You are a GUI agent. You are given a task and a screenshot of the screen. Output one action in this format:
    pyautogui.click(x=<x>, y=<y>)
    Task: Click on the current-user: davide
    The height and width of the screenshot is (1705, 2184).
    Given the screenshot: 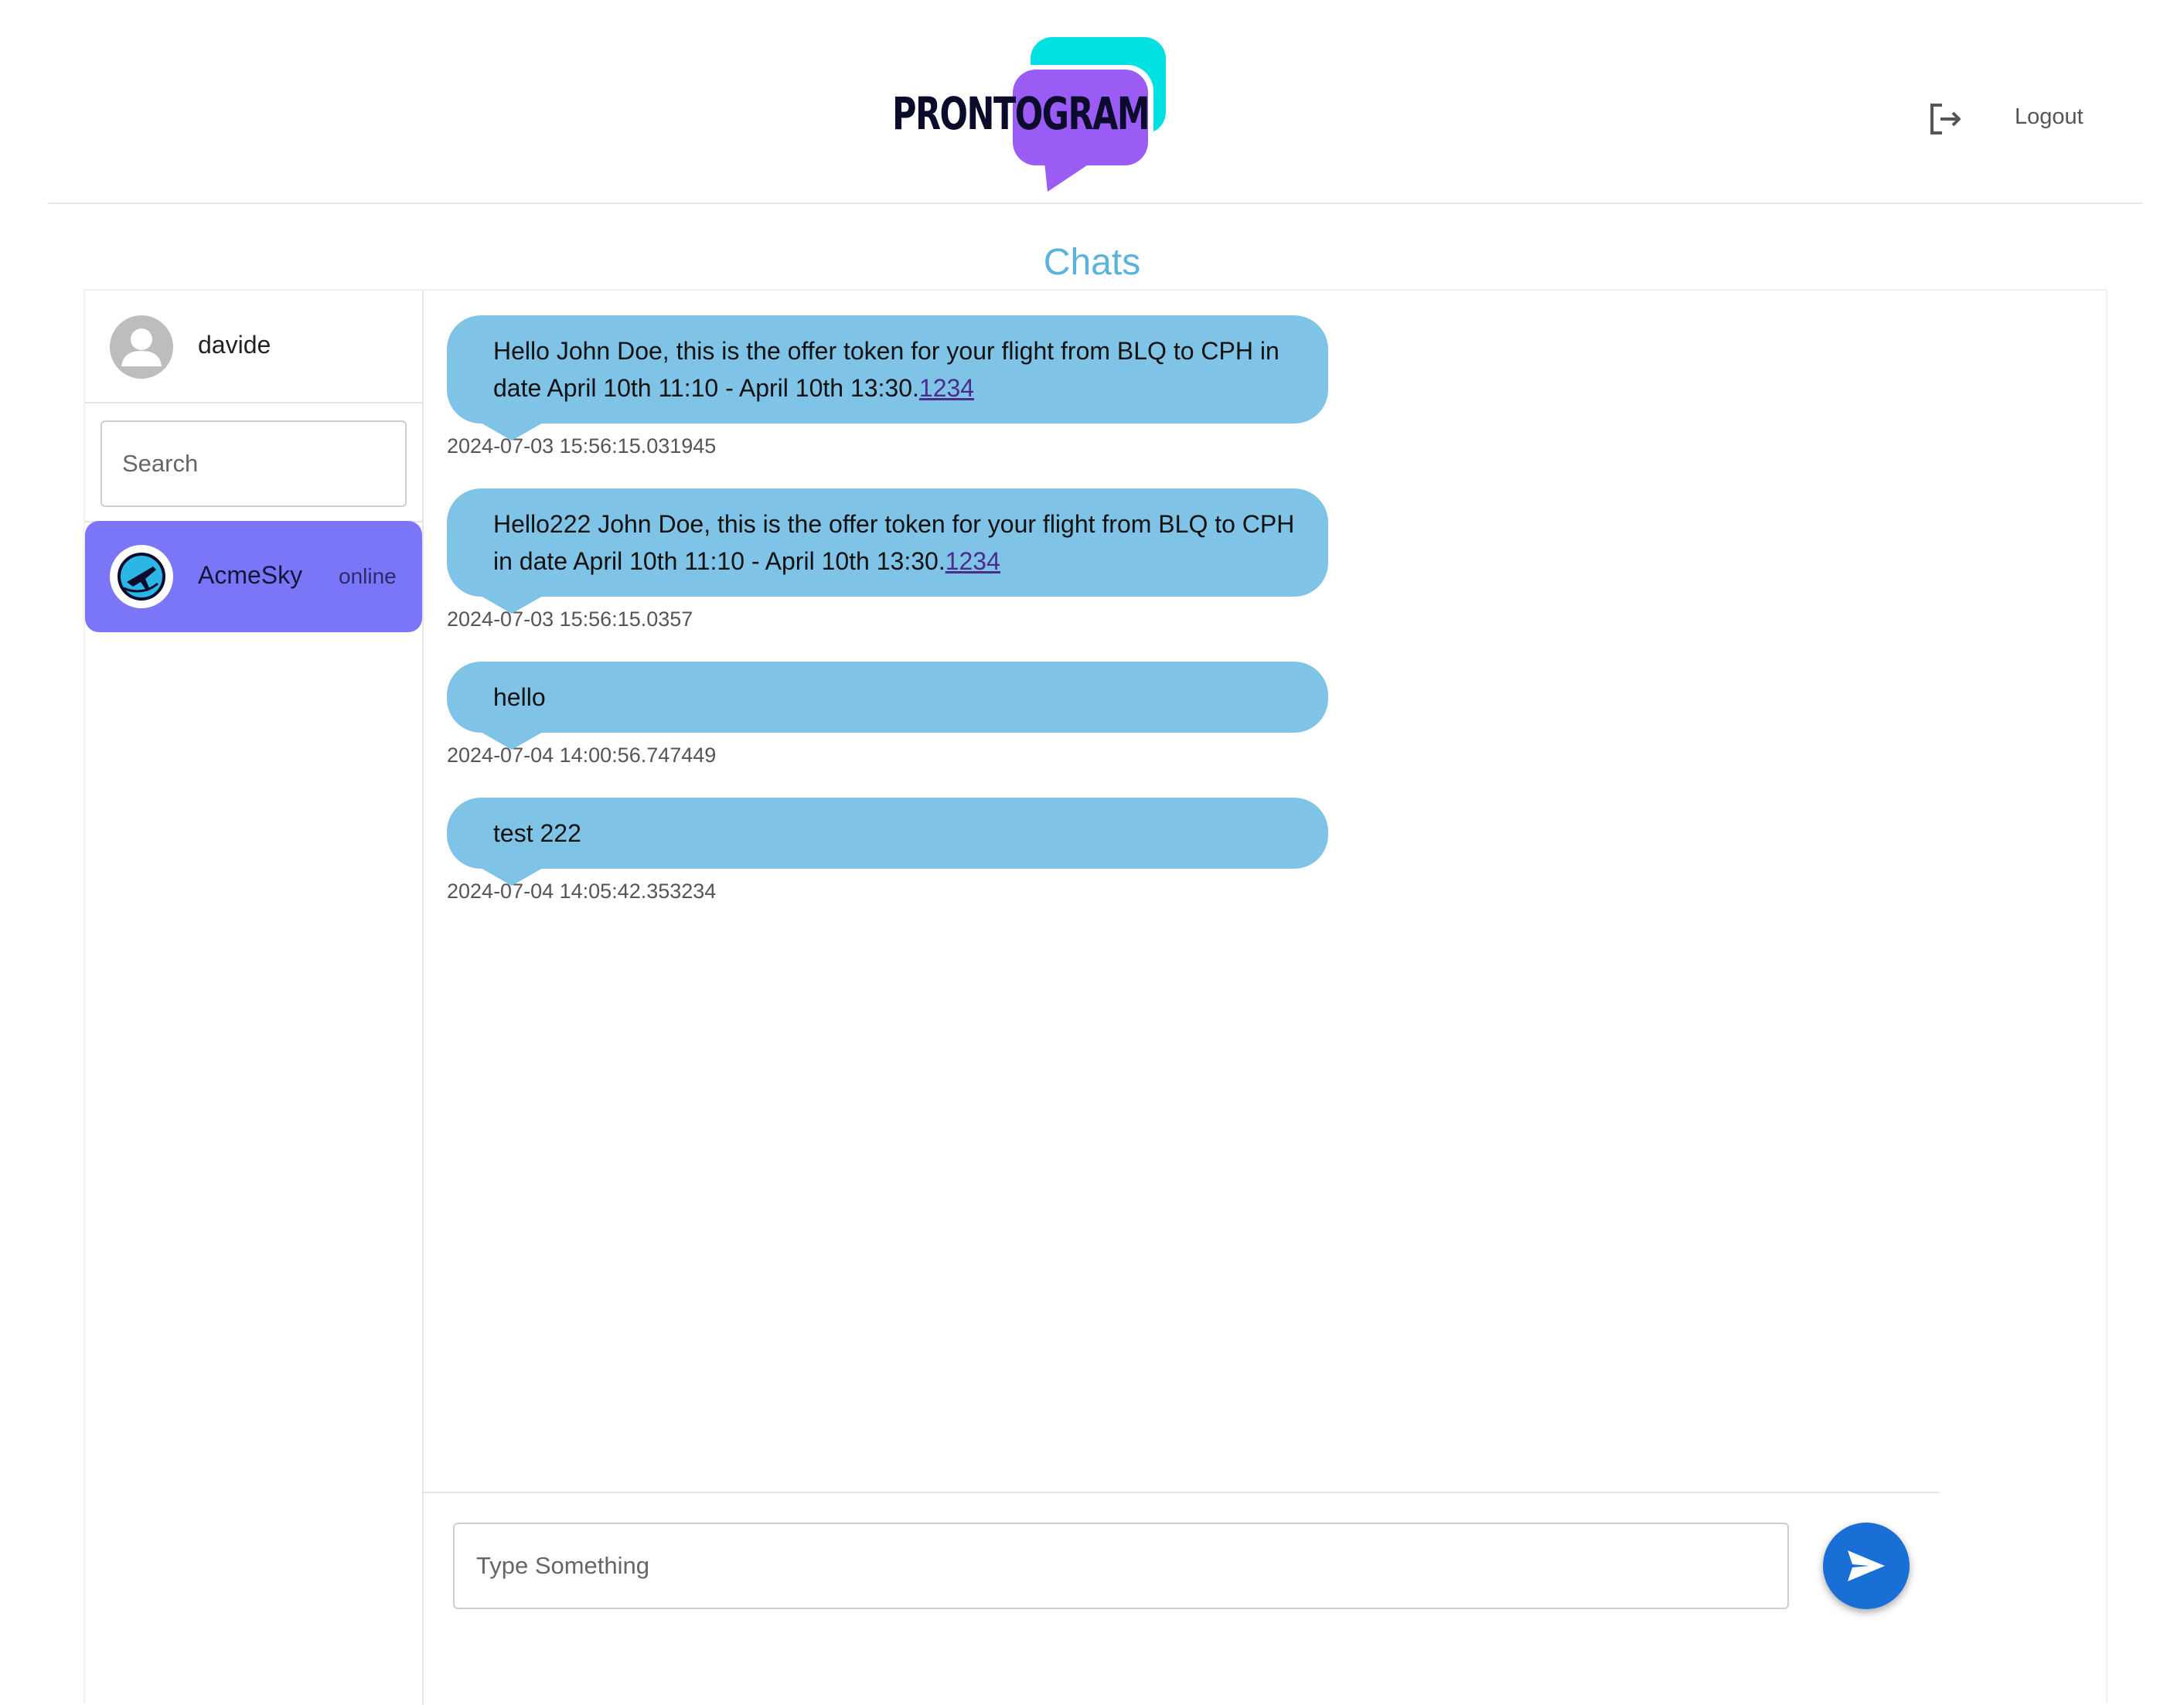 What is the action you would take?
    pyautogui.click(x=253, y=347)
    